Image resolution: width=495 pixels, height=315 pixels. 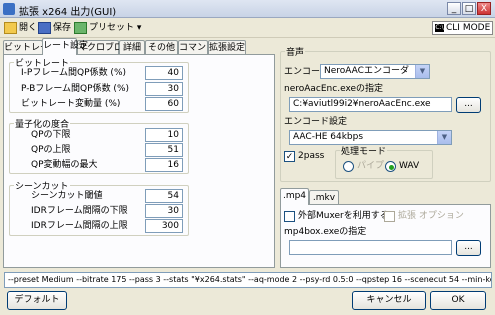 I want to click on chevron-down-icon: ▾, so click(x=139, y=28).